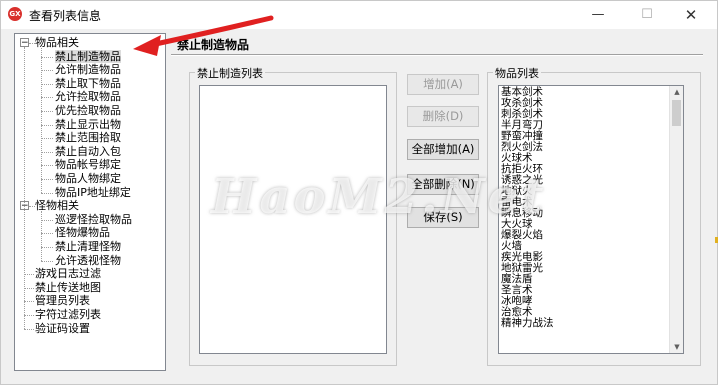 This screenshot has height=386, width=718. I want to click on arrow-head-icon, so click(147, 45).